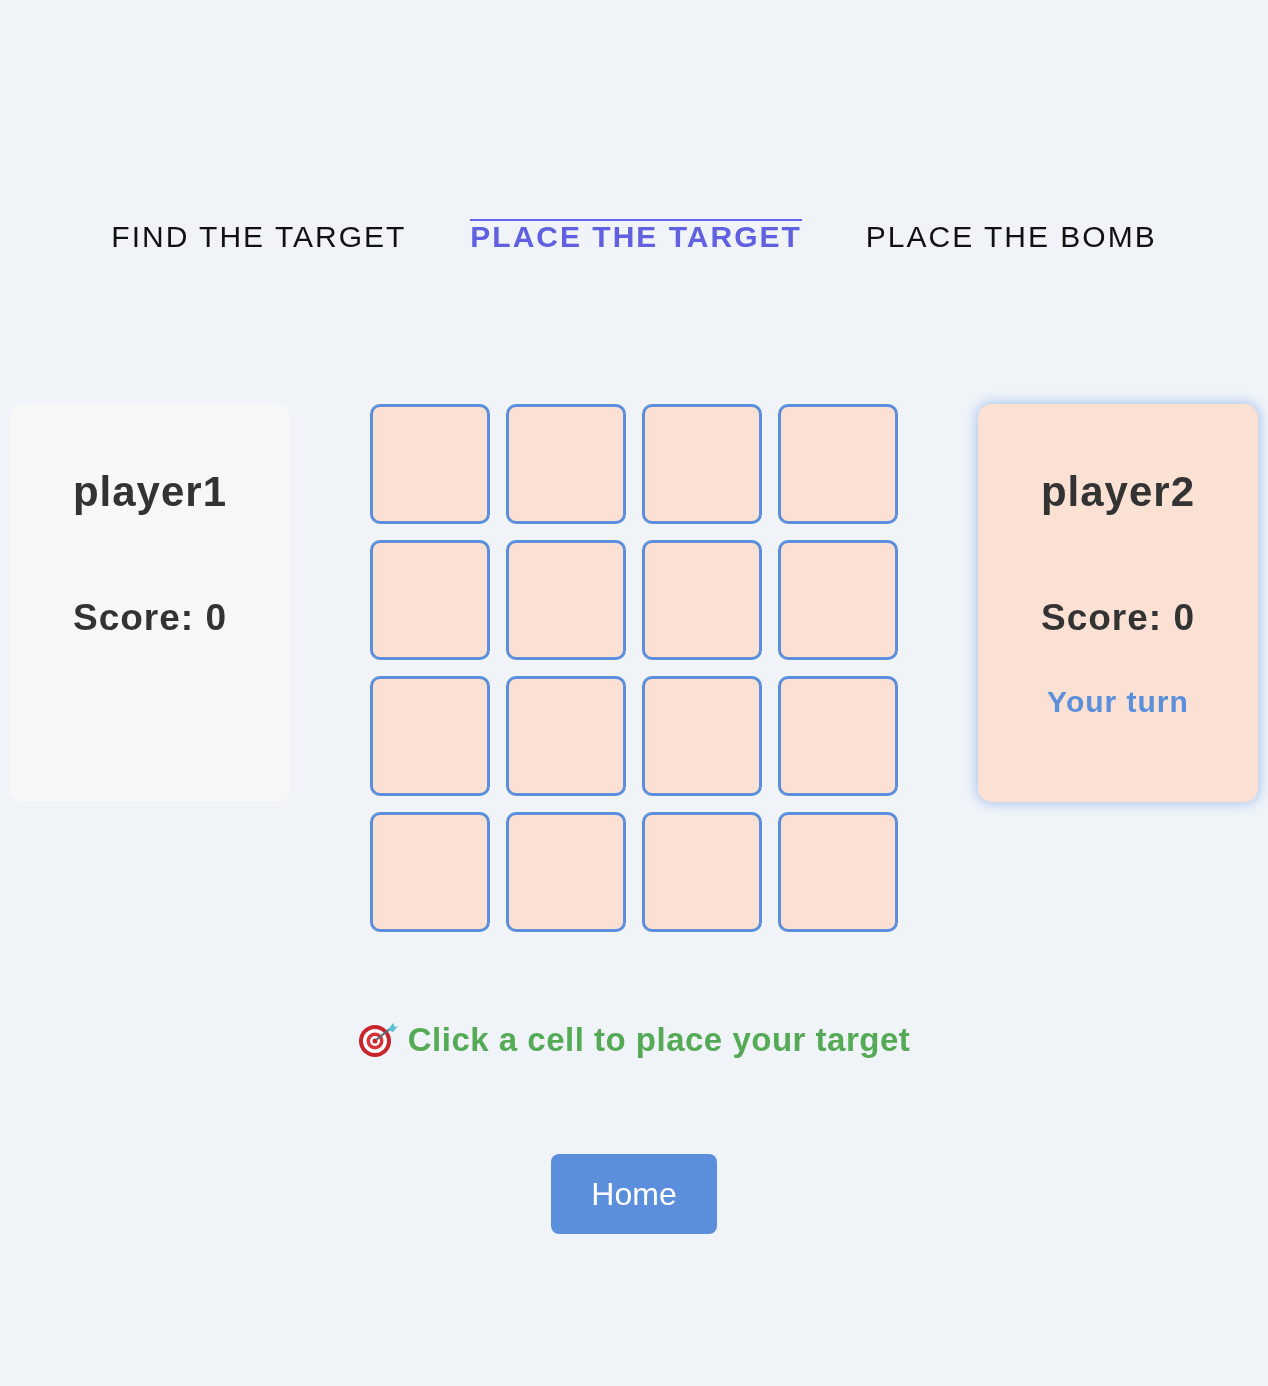  Describe the element at coordinates (1118, 492) in the screenshot. I see `player-name: player2` at that location.